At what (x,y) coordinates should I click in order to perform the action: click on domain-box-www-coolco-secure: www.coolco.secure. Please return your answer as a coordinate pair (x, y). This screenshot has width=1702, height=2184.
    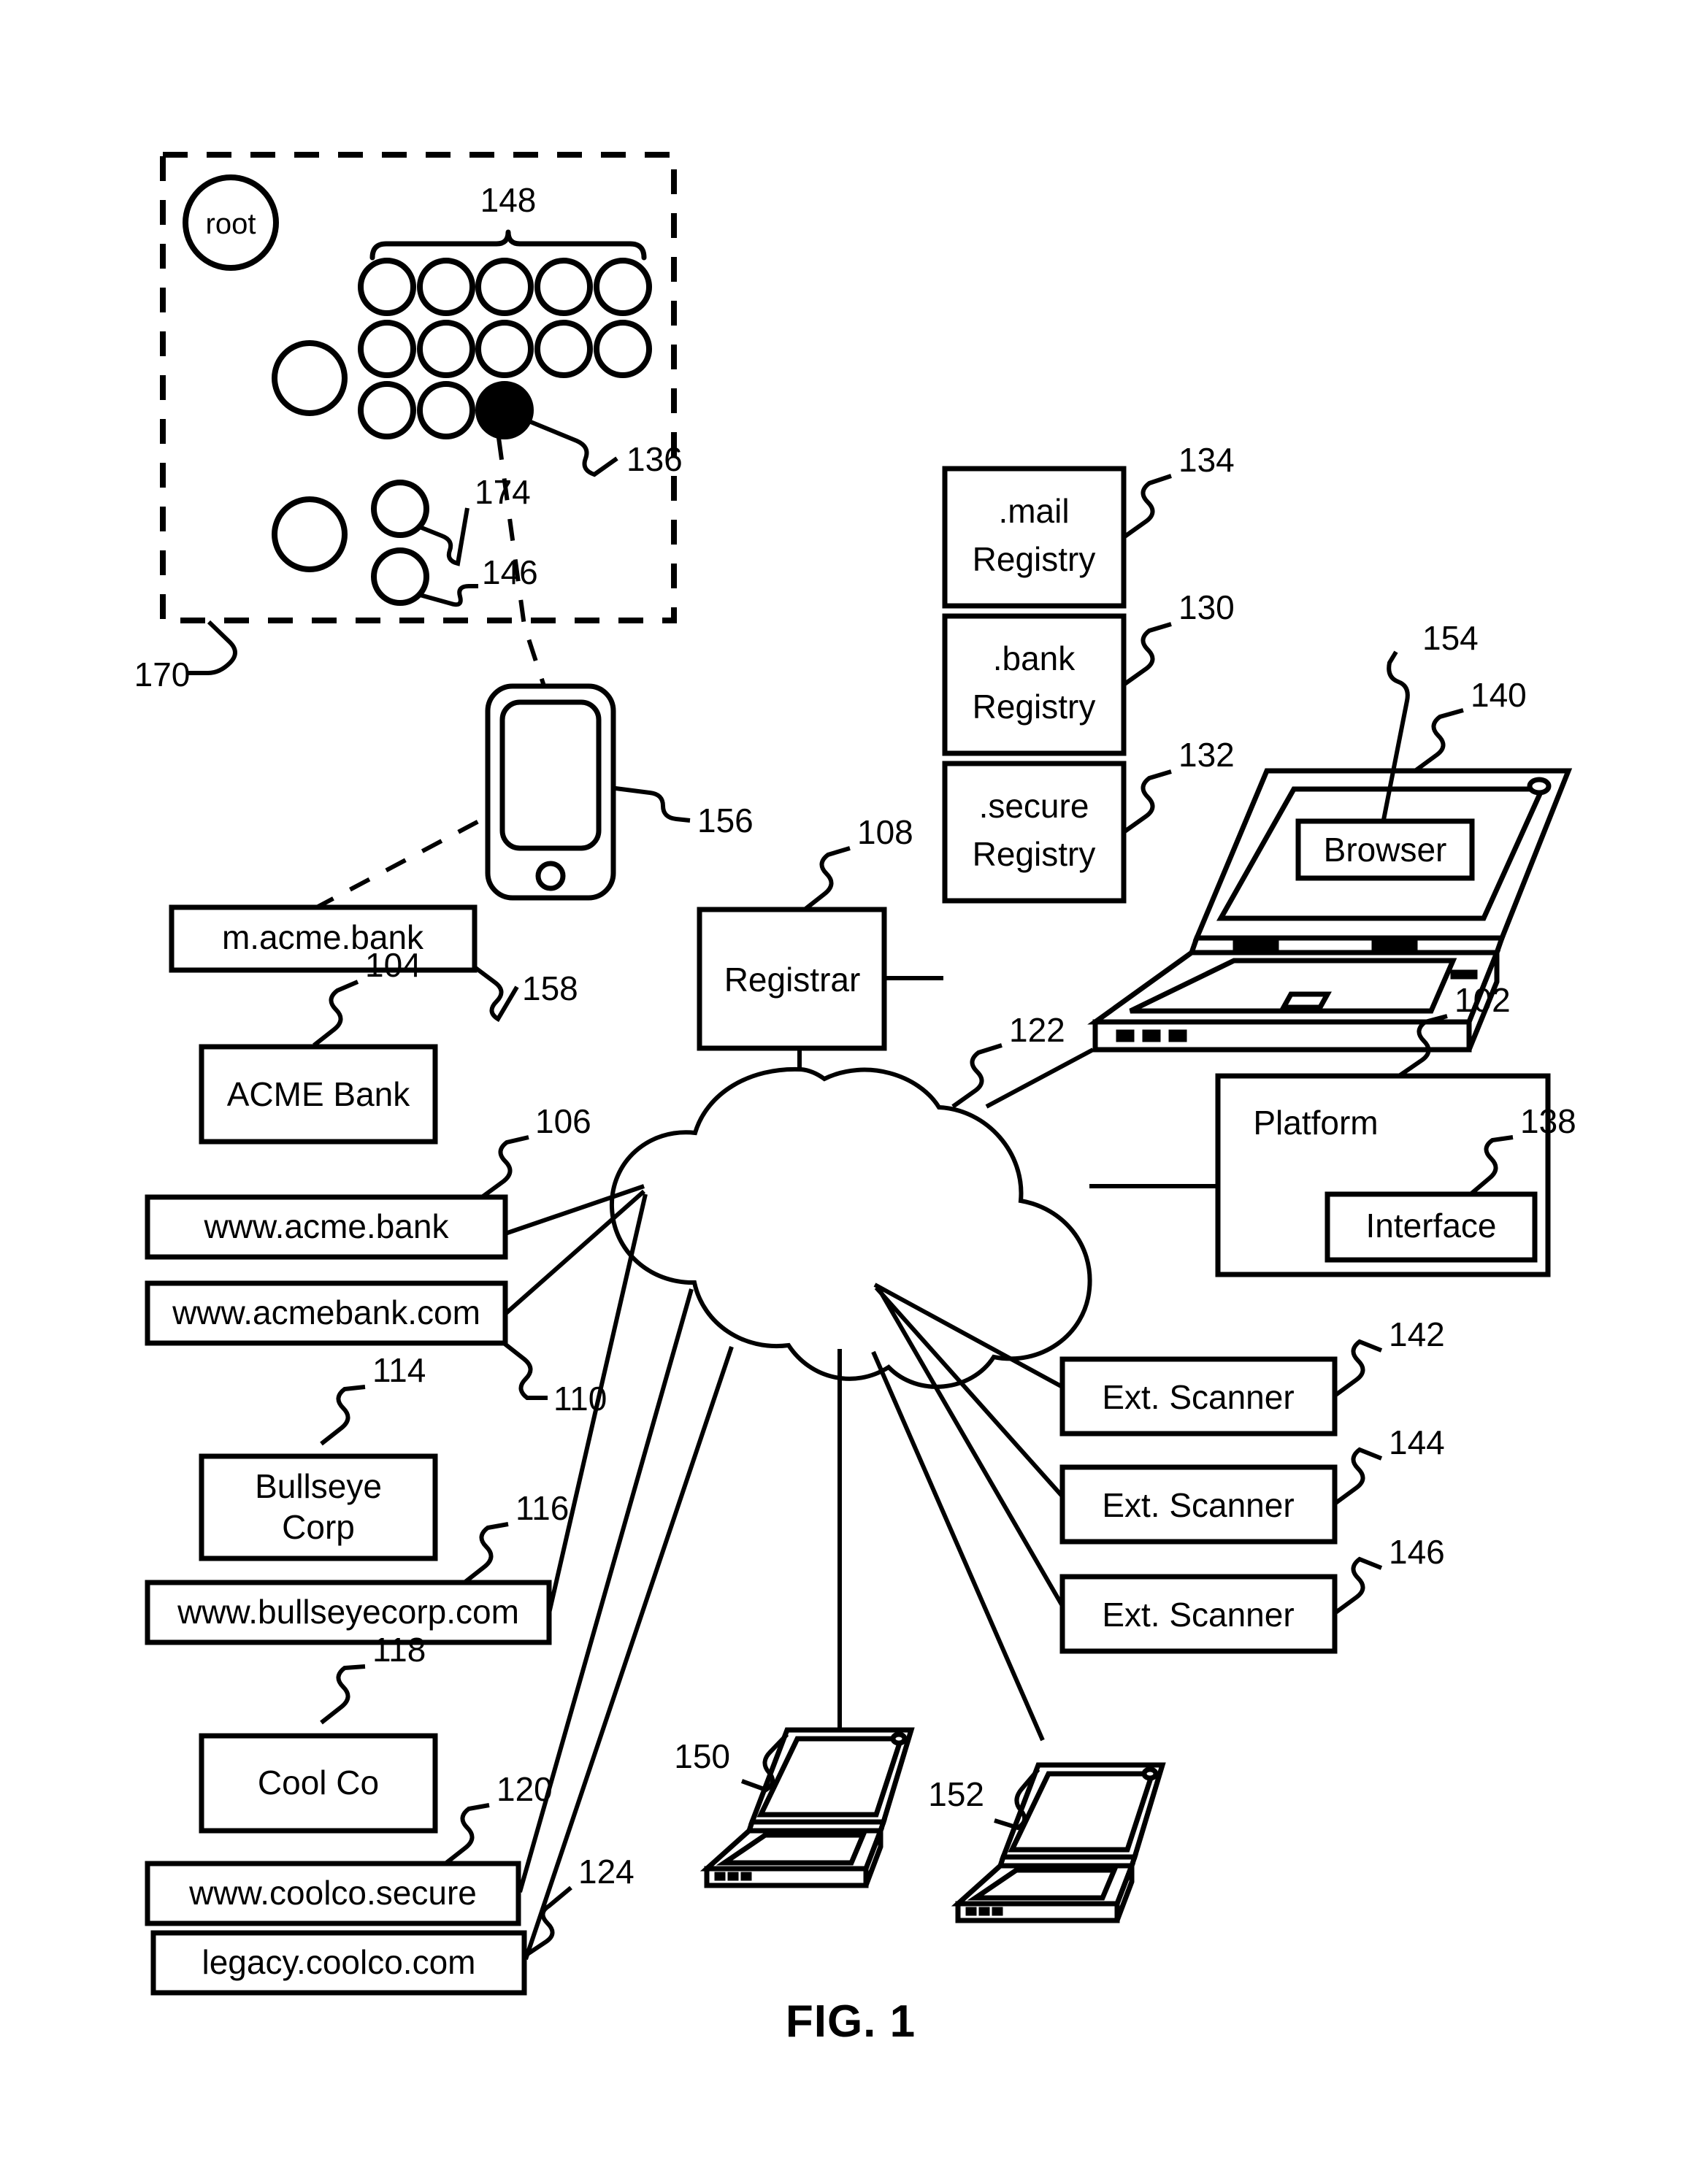
    Looking at the image, I should click on (333, 1894).